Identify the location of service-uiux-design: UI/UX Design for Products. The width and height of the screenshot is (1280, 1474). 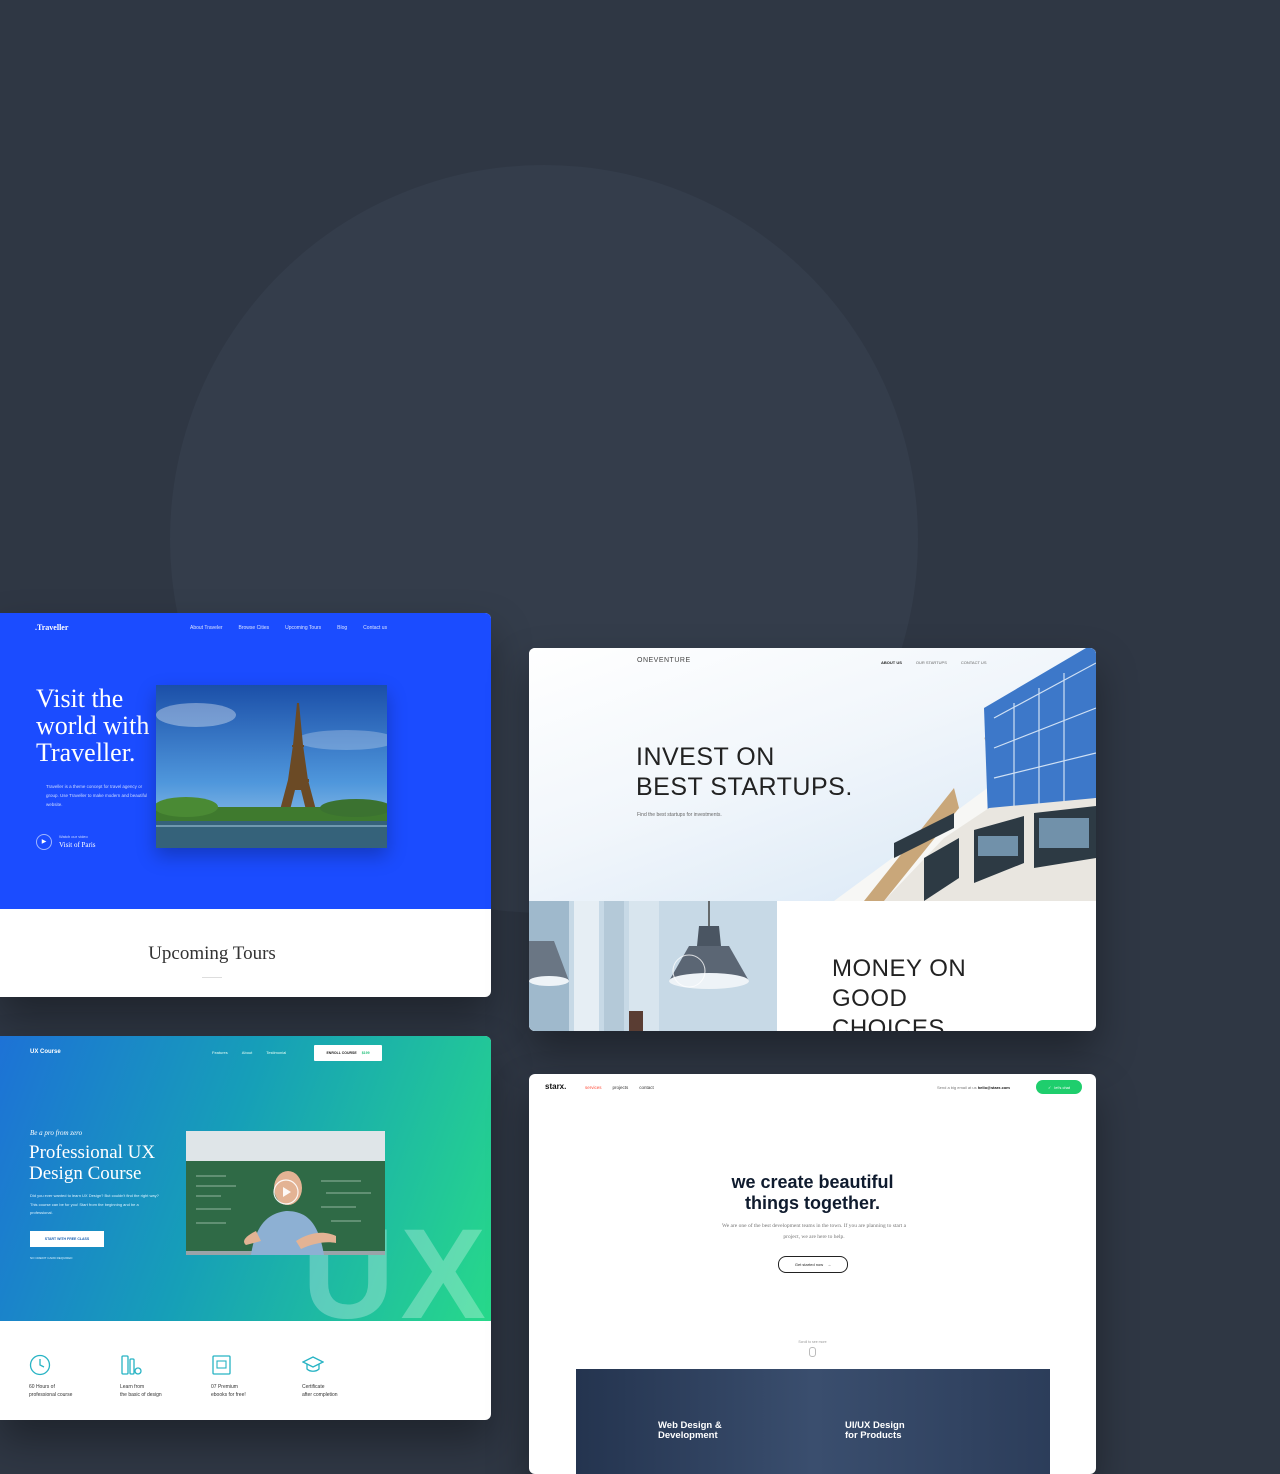
(875, 1431).